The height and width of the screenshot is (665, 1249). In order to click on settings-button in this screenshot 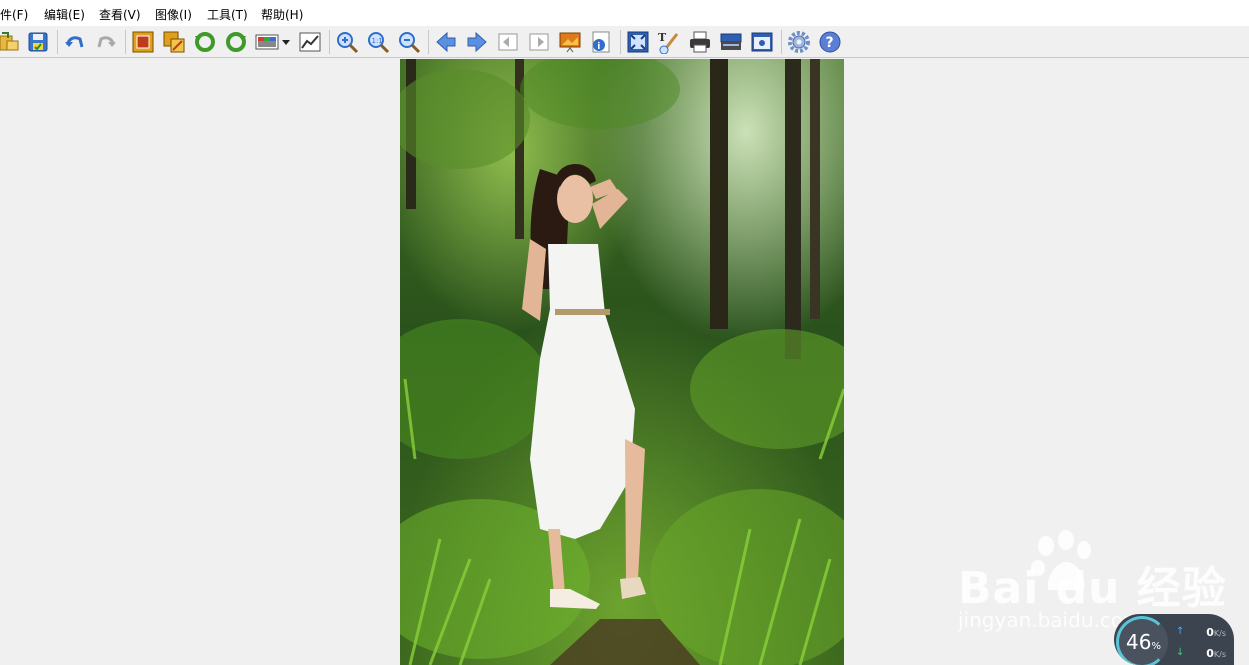, I will do `click(799, 42)`.